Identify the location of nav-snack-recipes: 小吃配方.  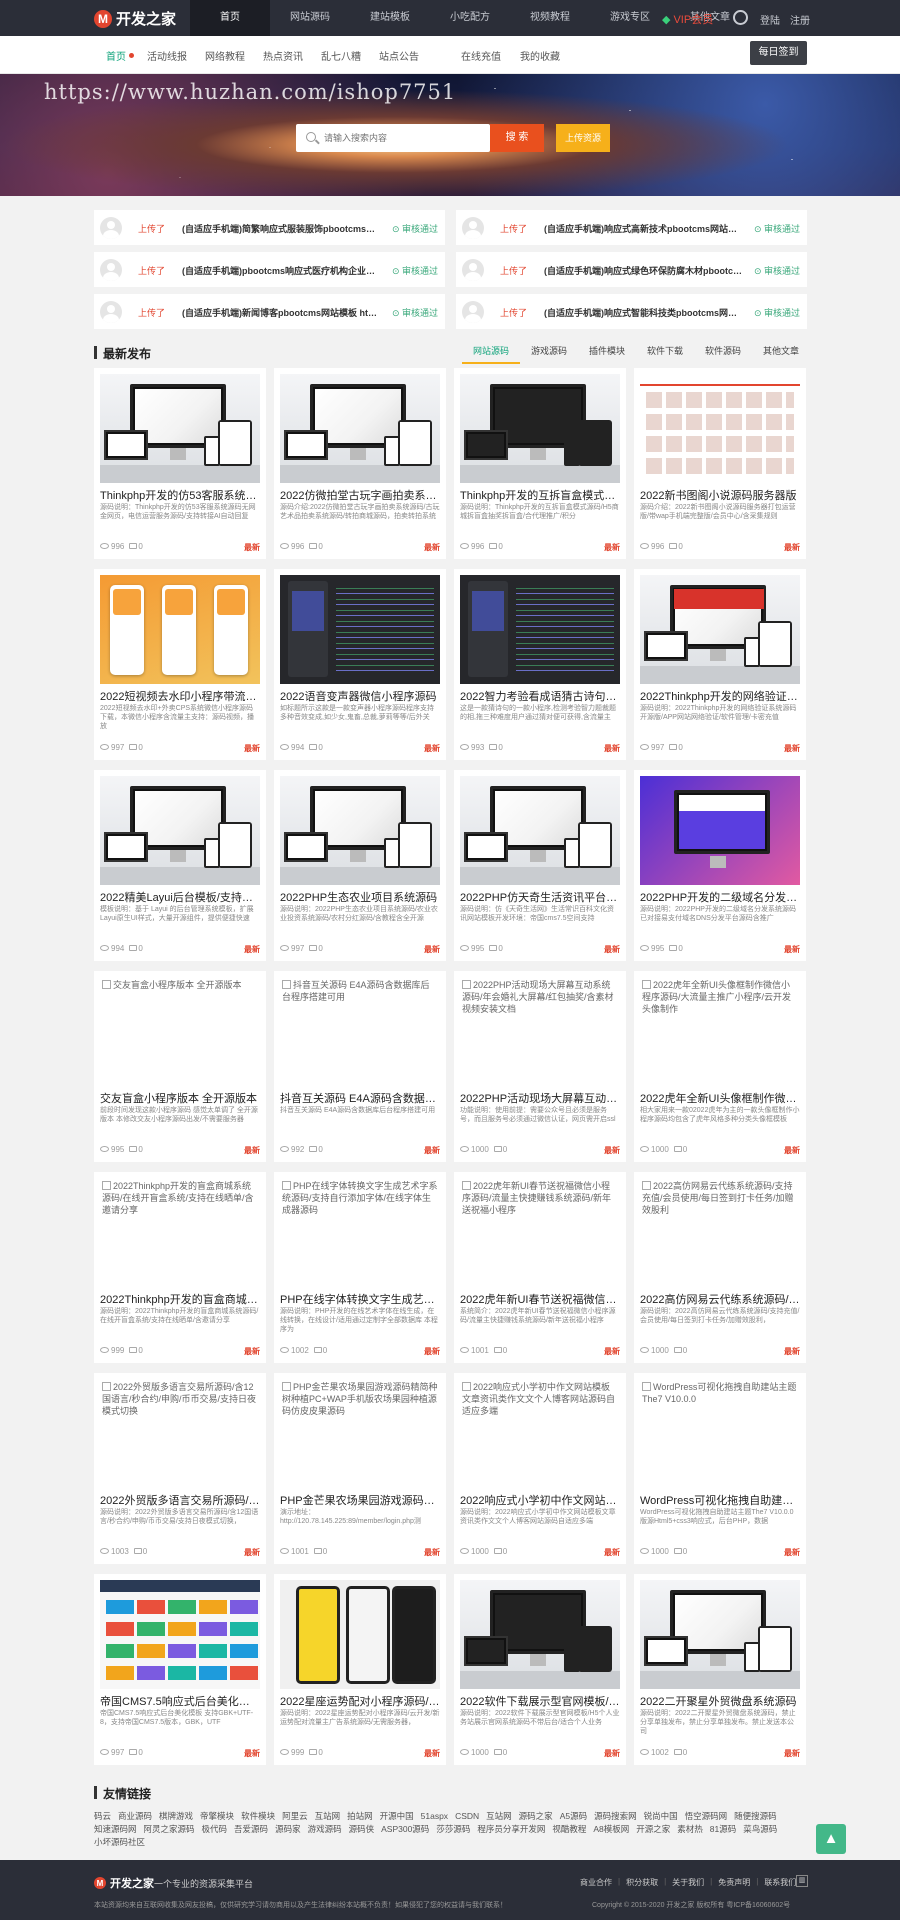
(470, 18).